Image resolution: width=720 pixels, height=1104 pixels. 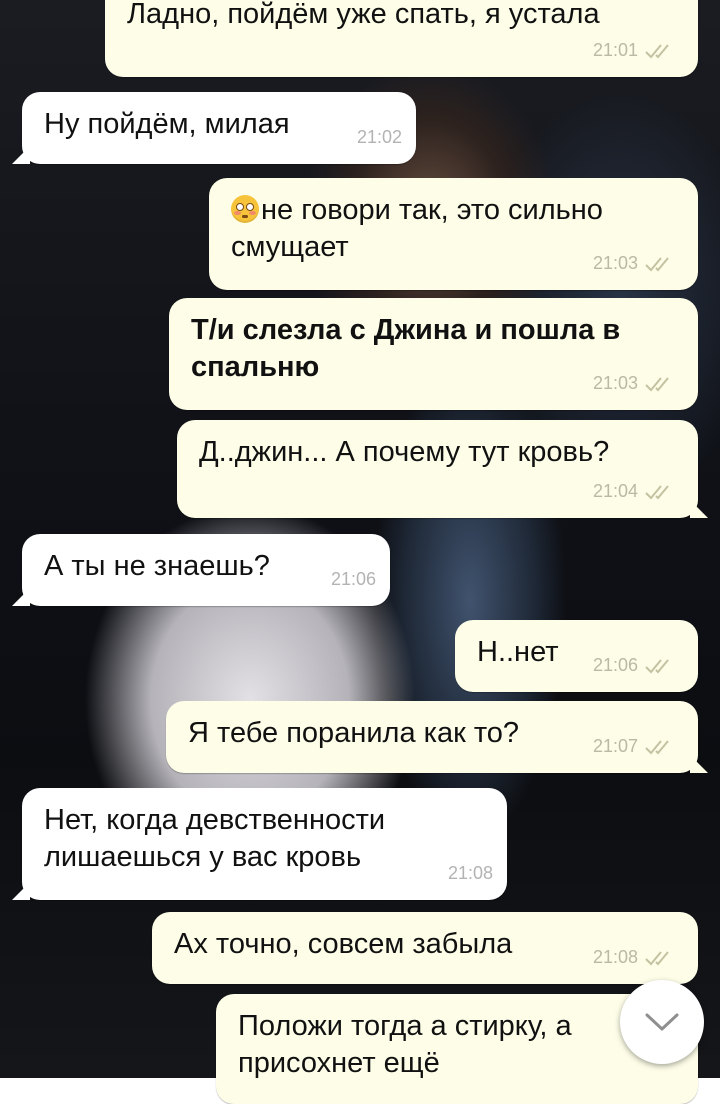 I want to click on message-bubble-outgoing: Я тебе поранила как то? 21:07, so click(x=437, y=737).